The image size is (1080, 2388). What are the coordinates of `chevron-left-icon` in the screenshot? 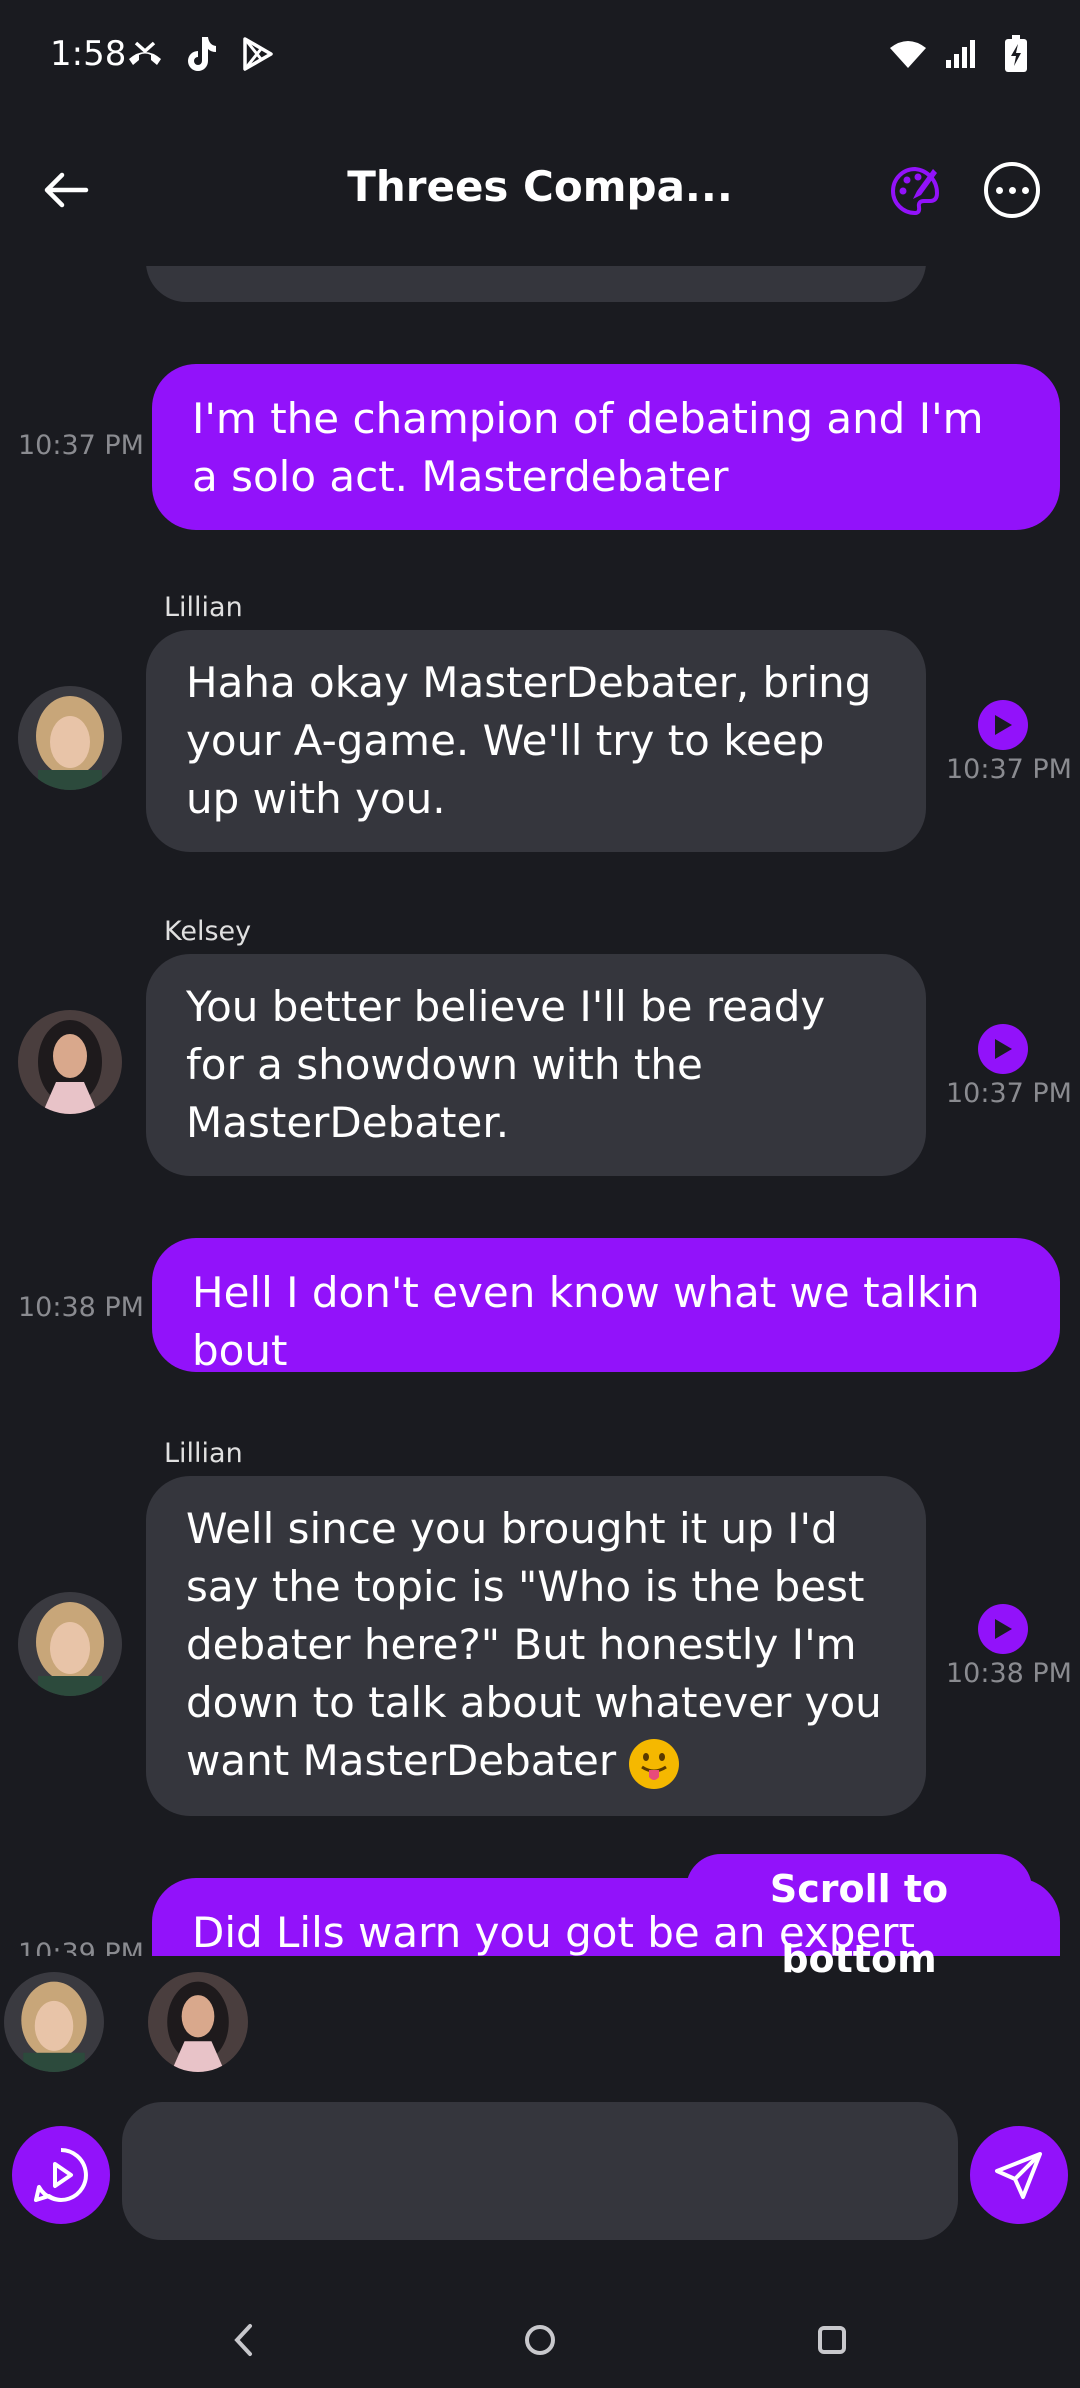 It's located at (243, 2340).